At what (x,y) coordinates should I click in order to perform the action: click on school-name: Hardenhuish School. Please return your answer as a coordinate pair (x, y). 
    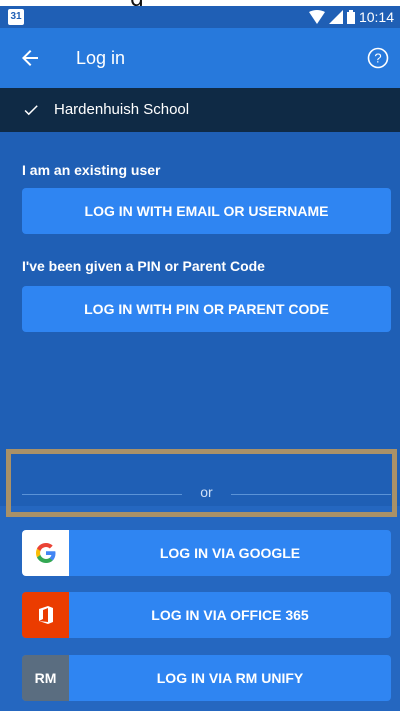
    Looking at the image, I should click on (122, 109).